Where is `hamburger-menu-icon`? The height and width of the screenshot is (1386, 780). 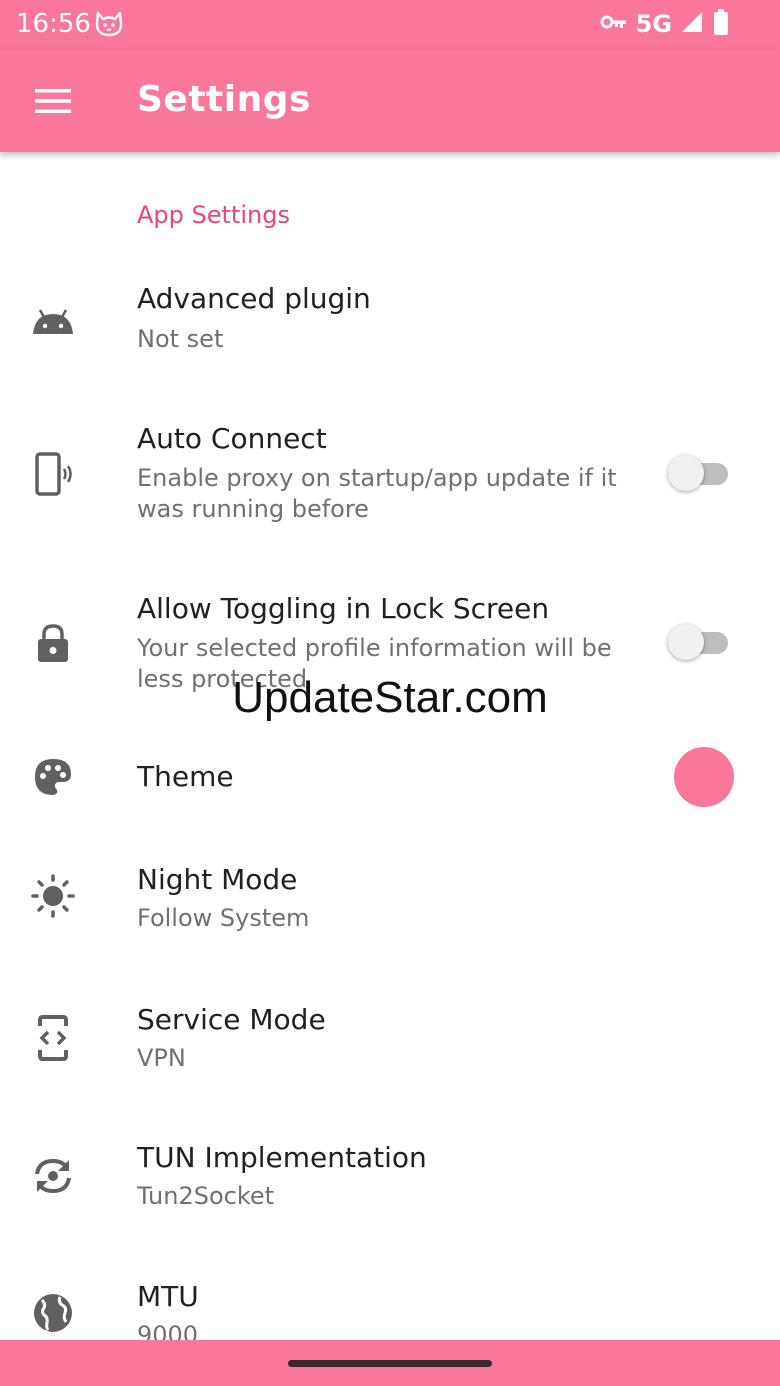
hamburger-menu-icon is located at coordinates (53, 101).